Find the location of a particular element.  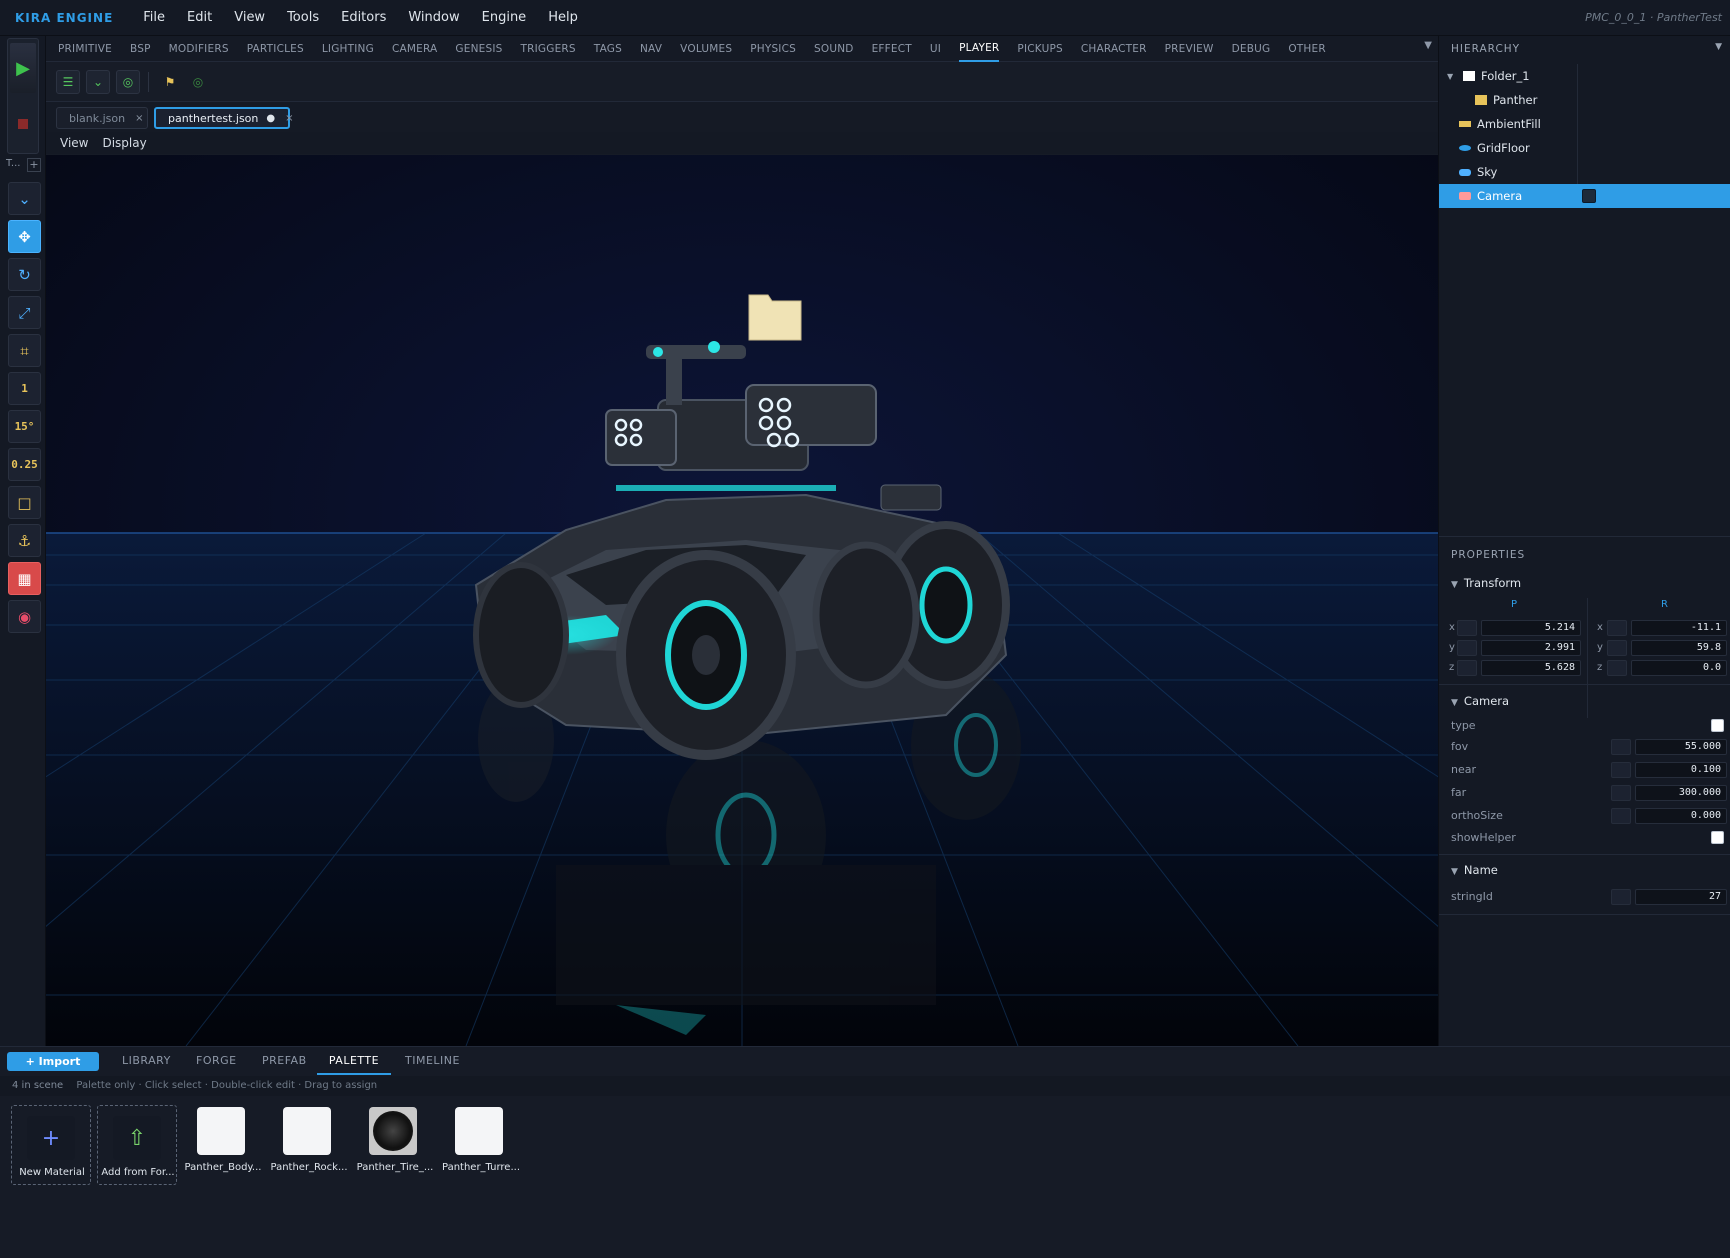

pivot-toggle: ⚓ is located at coordinates (24, 540).